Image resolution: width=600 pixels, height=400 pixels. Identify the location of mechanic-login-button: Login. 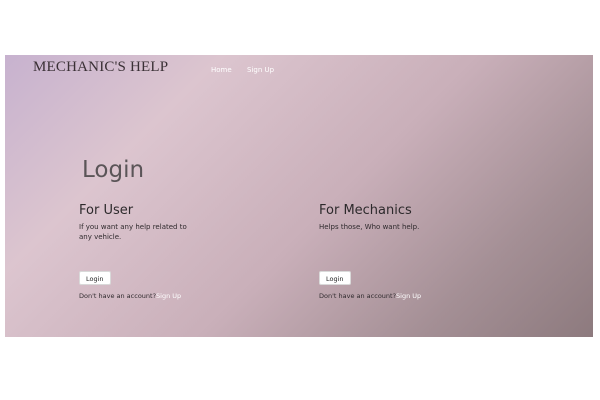
(335, 278).